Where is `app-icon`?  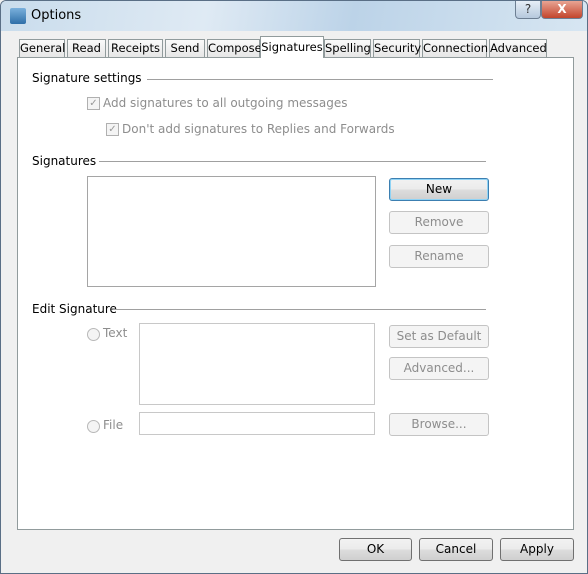 app-icon is located at coordinates (18, 16).